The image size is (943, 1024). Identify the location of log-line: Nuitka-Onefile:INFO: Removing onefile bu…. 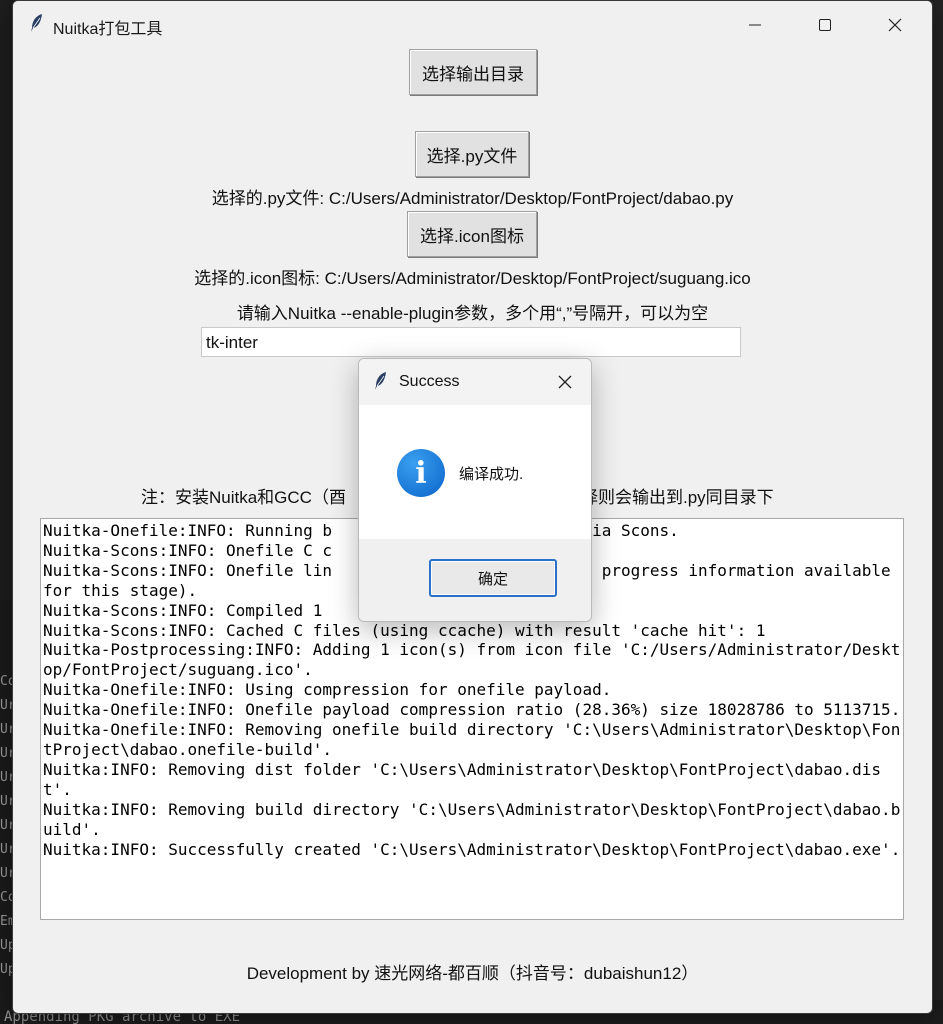
(472, 739).